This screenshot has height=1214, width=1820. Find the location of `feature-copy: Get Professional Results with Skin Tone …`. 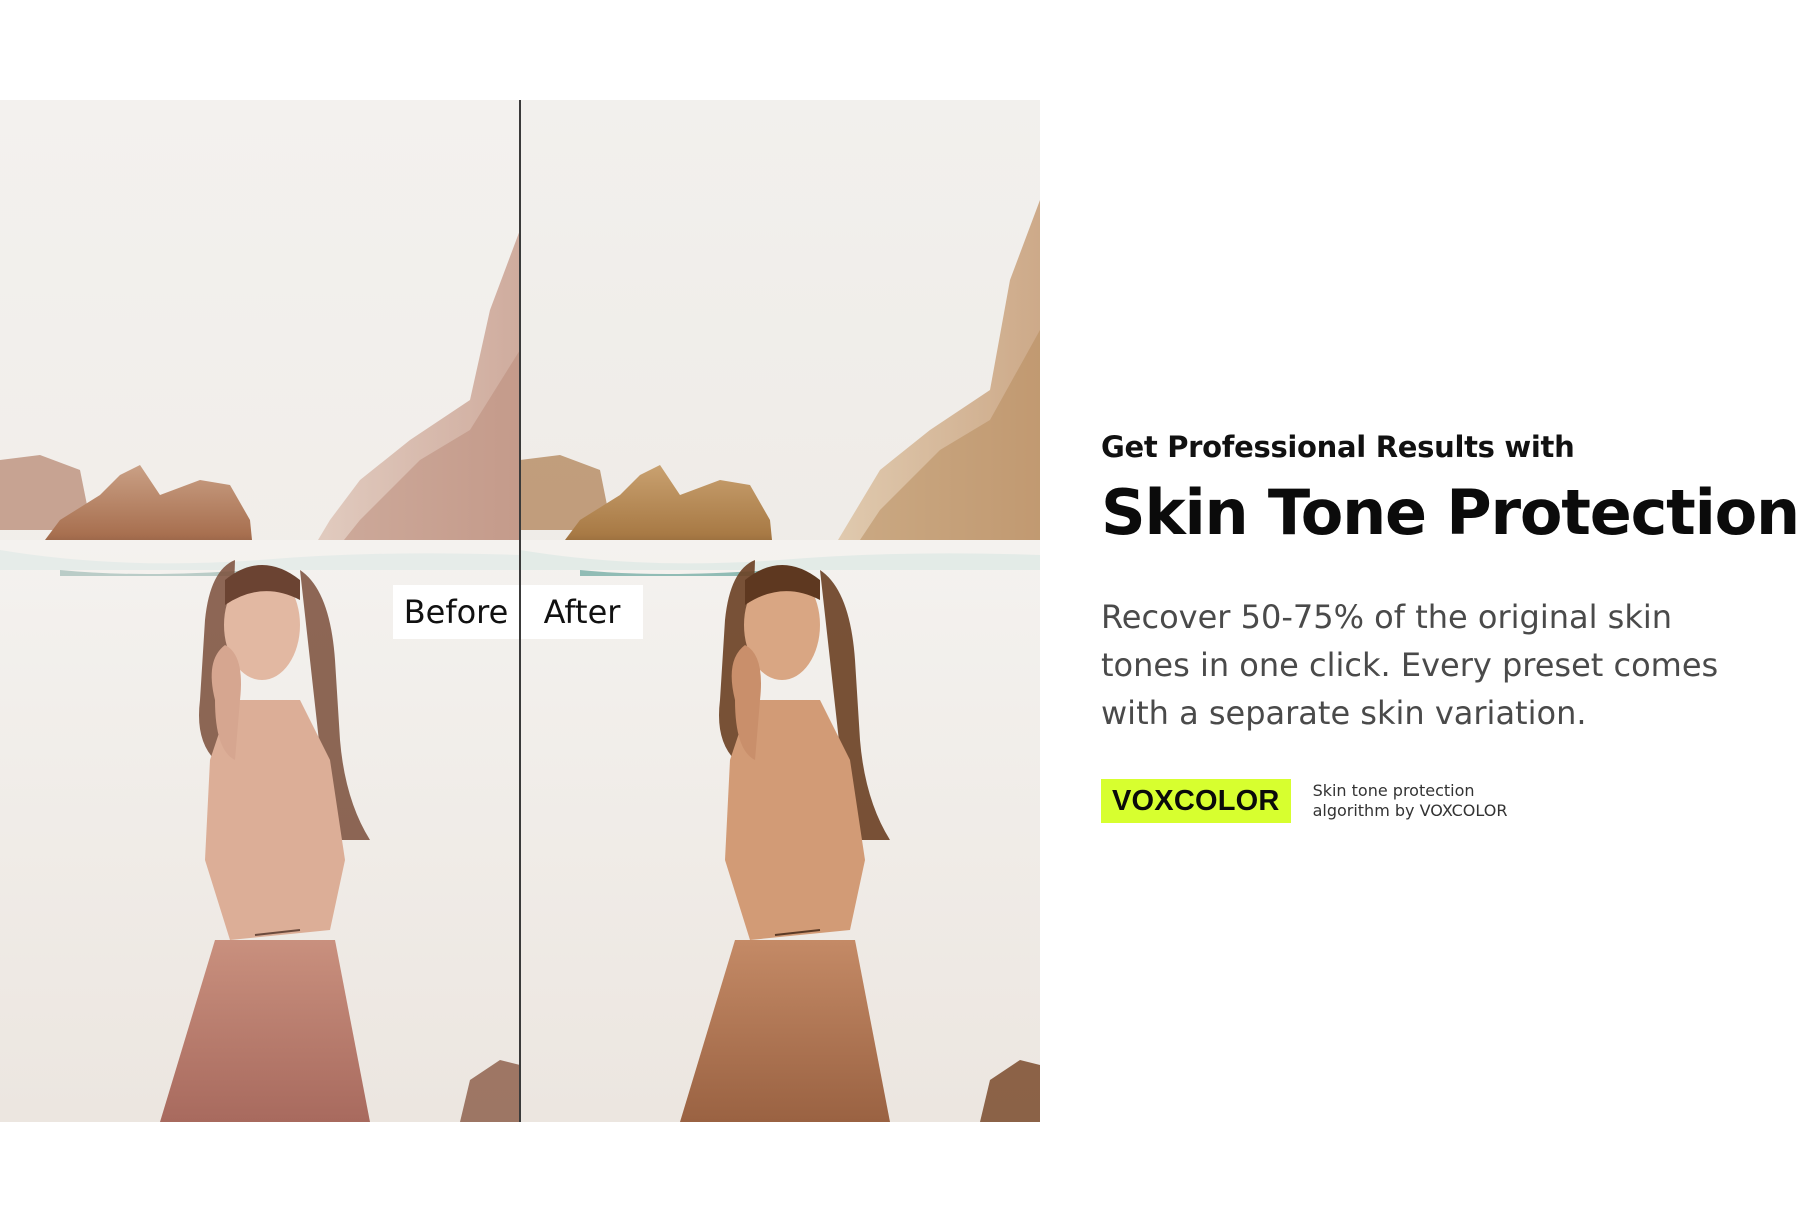

feature-copy: Get Professional Results with Skin Tone … is located at coordinates (1450, 624).